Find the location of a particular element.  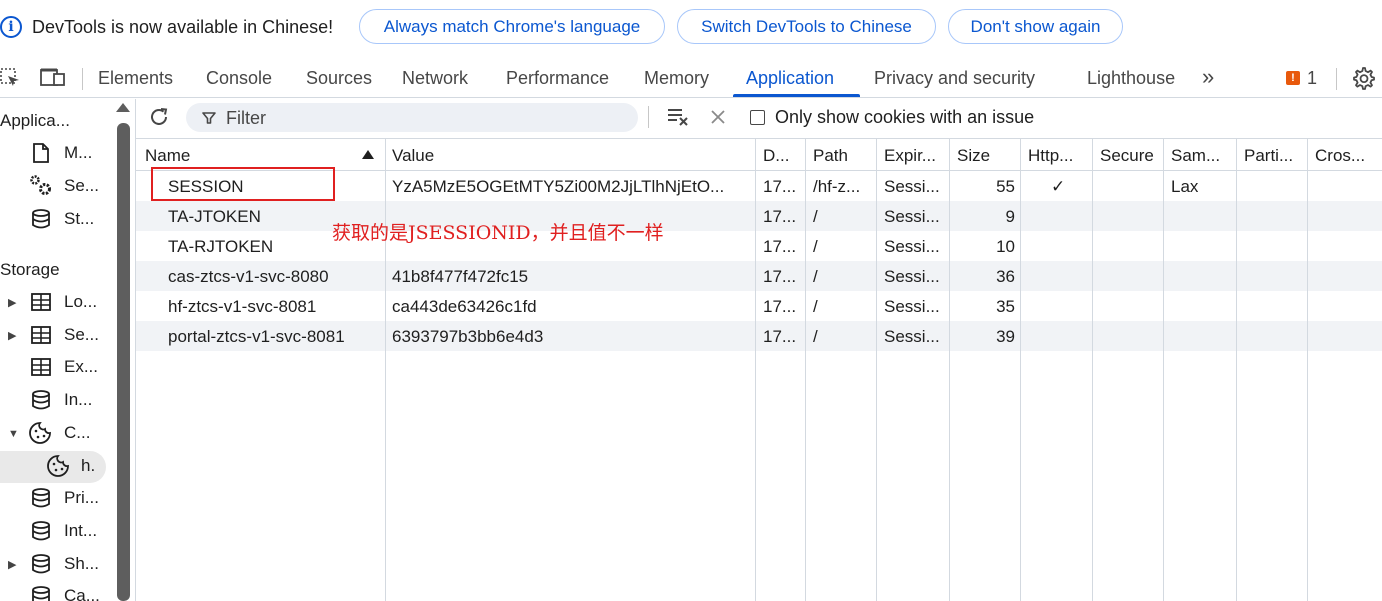

cell-value: ca443de63426c1fd is located at coordinates (464, 306).